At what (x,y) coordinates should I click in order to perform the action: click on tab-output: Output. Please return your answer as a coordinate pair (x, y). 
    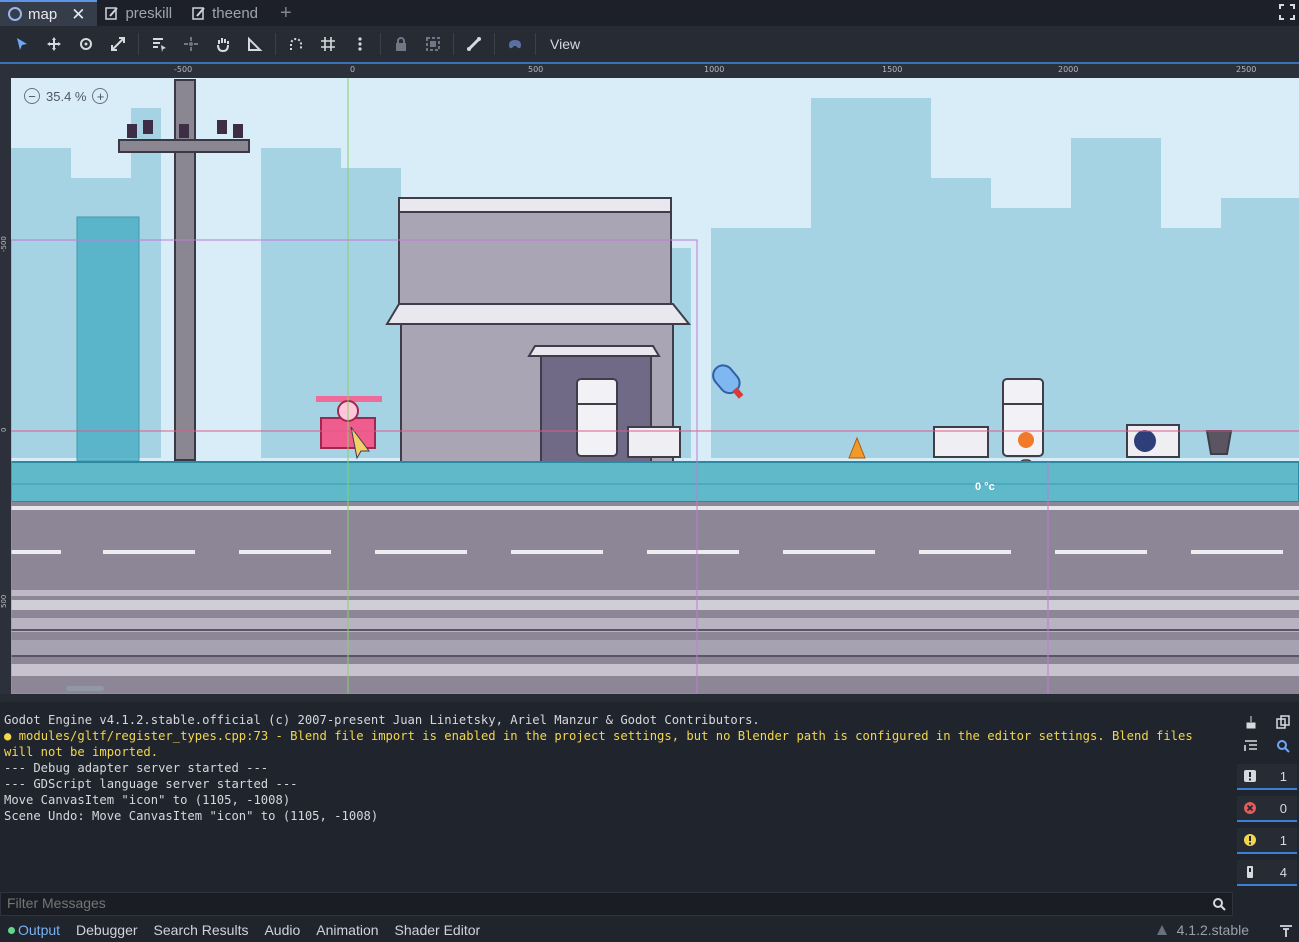
    Looking at the image, I should click on (34, 930).